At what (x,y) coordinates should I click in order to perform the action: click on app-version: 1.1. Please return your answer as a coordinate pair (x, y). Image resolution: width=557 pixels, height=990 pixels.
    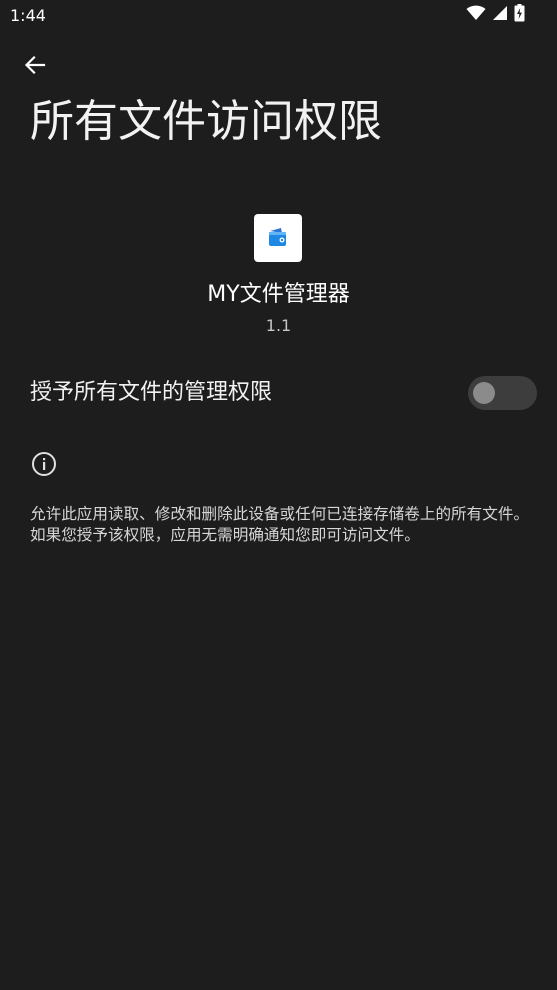
    Looking at the image, I should click on (278, 325).